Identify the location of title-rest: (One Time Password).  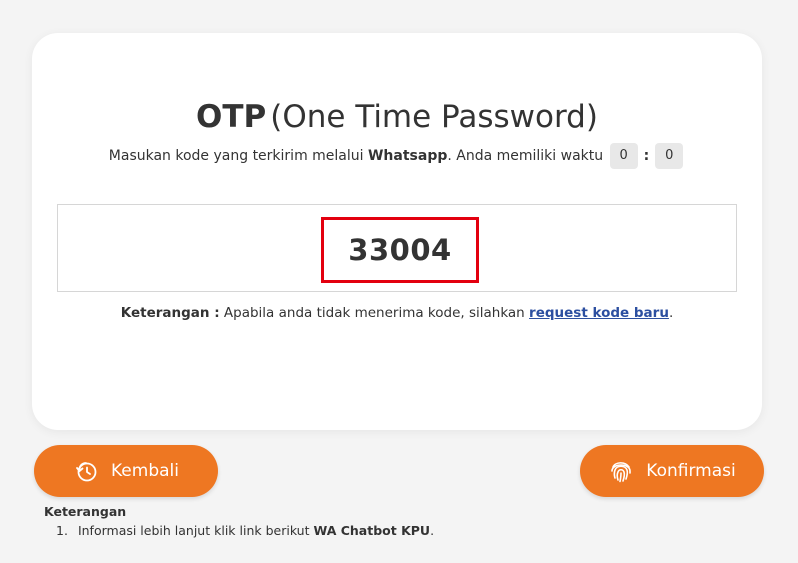
(434, 117).